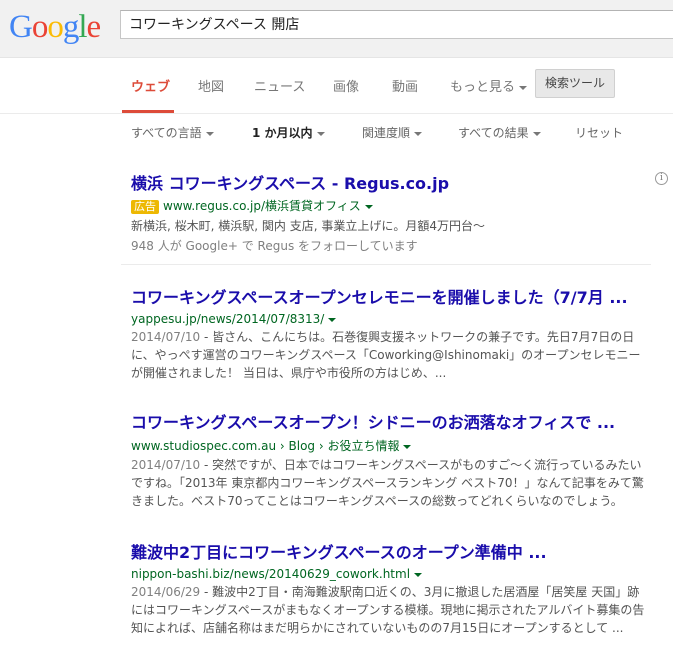  What do you see at coordinates (575, 83) in the screenshot?
I see `search-tools-button: 検索ツール` at bounding box center [575, 83].